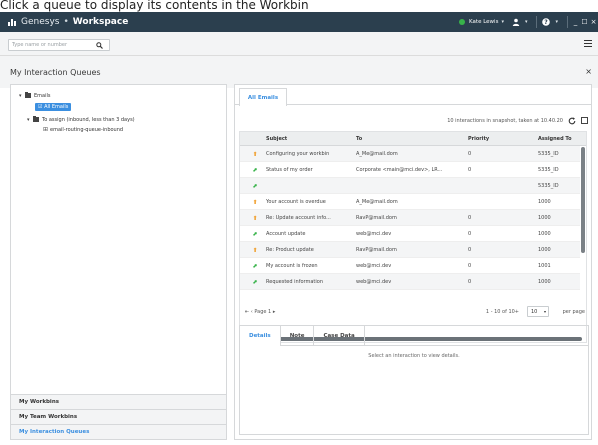 The width and height of the screenshot is (598, 445). What do you see at coordinates (544, 266) in the screenshot?
I see `cell-assigned-to: 1001` at bounding box center [544, 266].